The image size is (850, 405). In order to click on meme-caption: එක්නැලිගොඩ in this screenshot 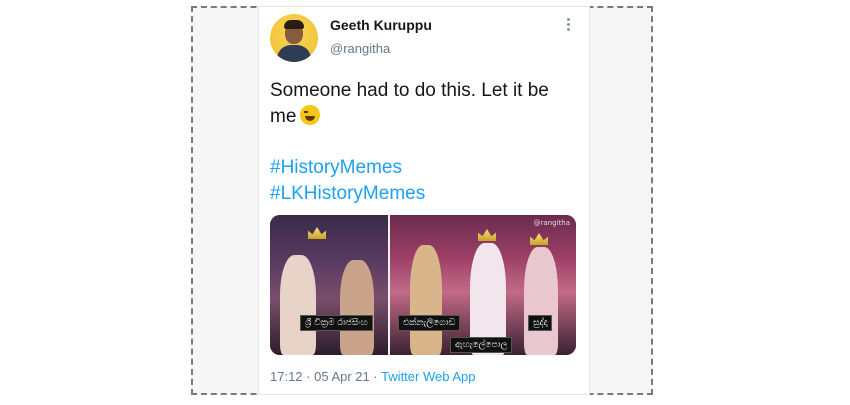, I will do `click(429, 323)`.